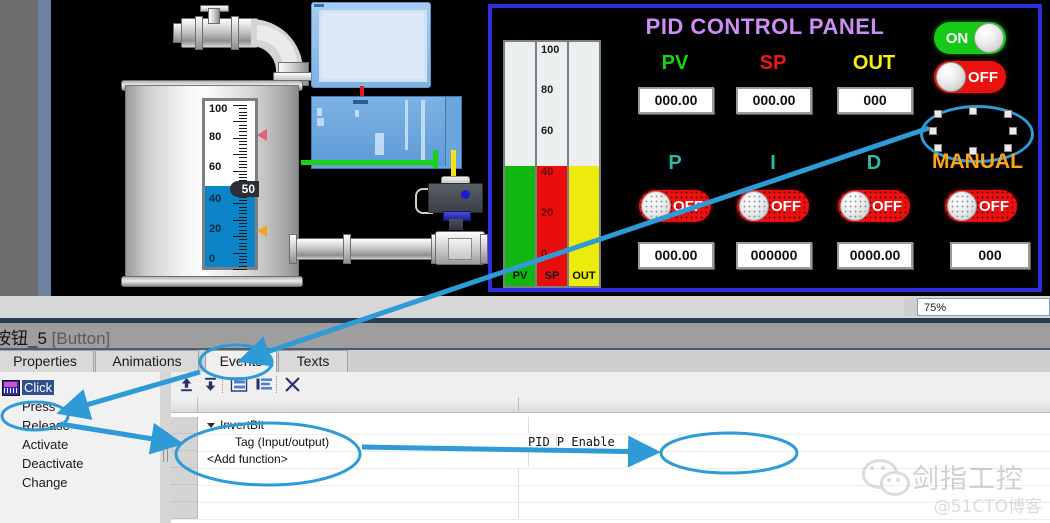 This screenshot has height=523, width=1050. What do you see at coordinates (774, 255) in the screenshot?
I see `value-field-i: 000000` at bounding box center [774, 255].